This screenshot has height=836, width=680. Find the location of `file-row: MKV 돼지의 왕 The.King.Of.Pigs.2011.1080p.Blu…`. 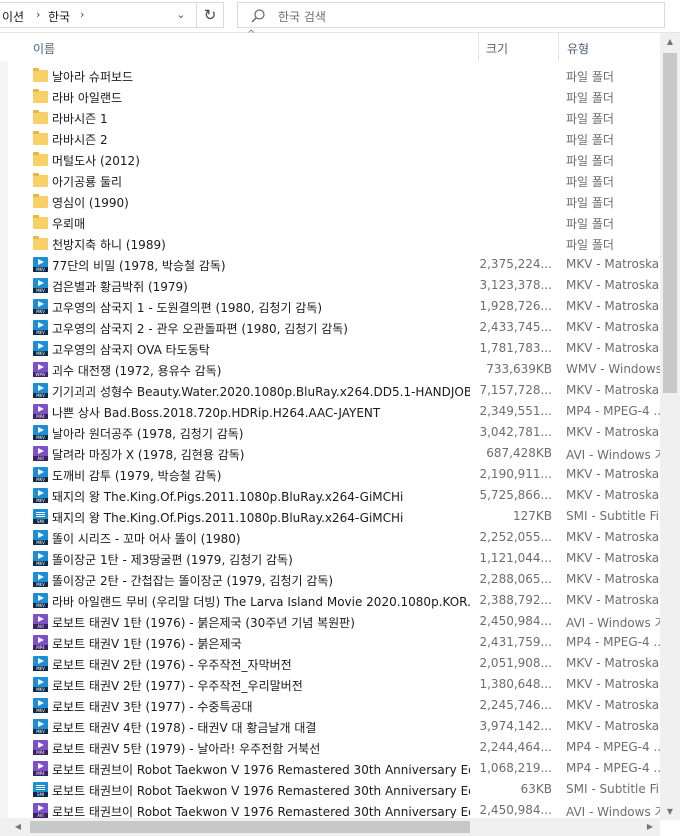

file-row: MKV 돼지의 왕 The.King.Of.Pigs.2011.1080p.Blu… is located at coordinates (330, 495).